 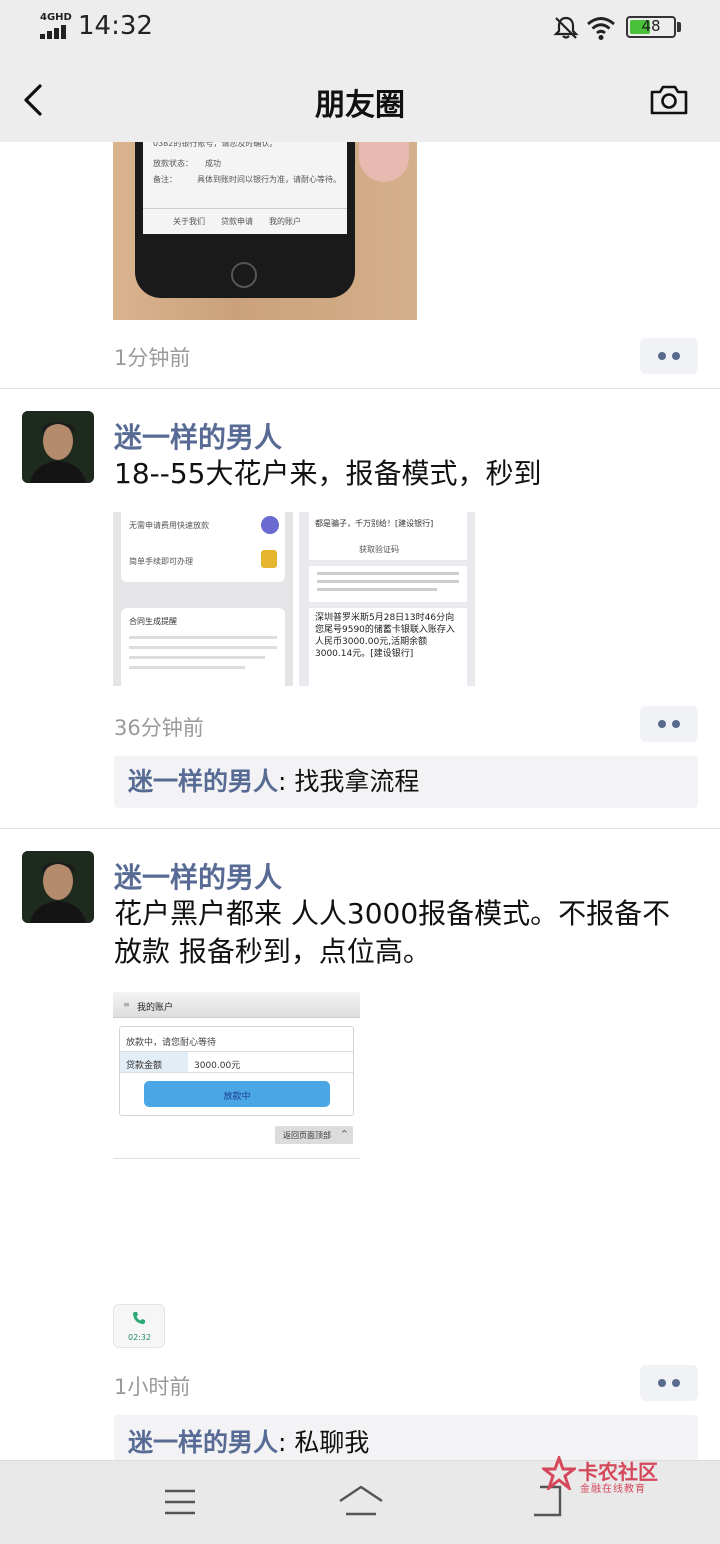 I want to click on watermark-icon, so click(x=559, y=1473).